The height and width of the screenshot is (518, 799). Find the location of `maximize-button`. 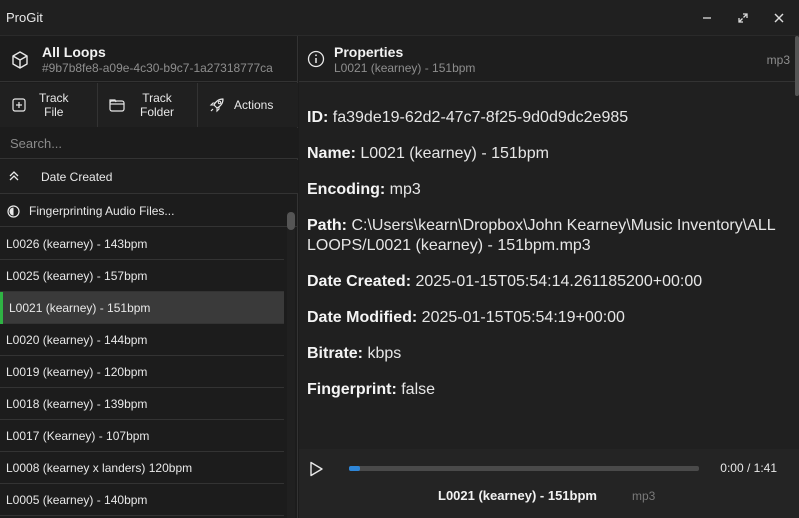

maximize-button is located at coordinates (743, 18).